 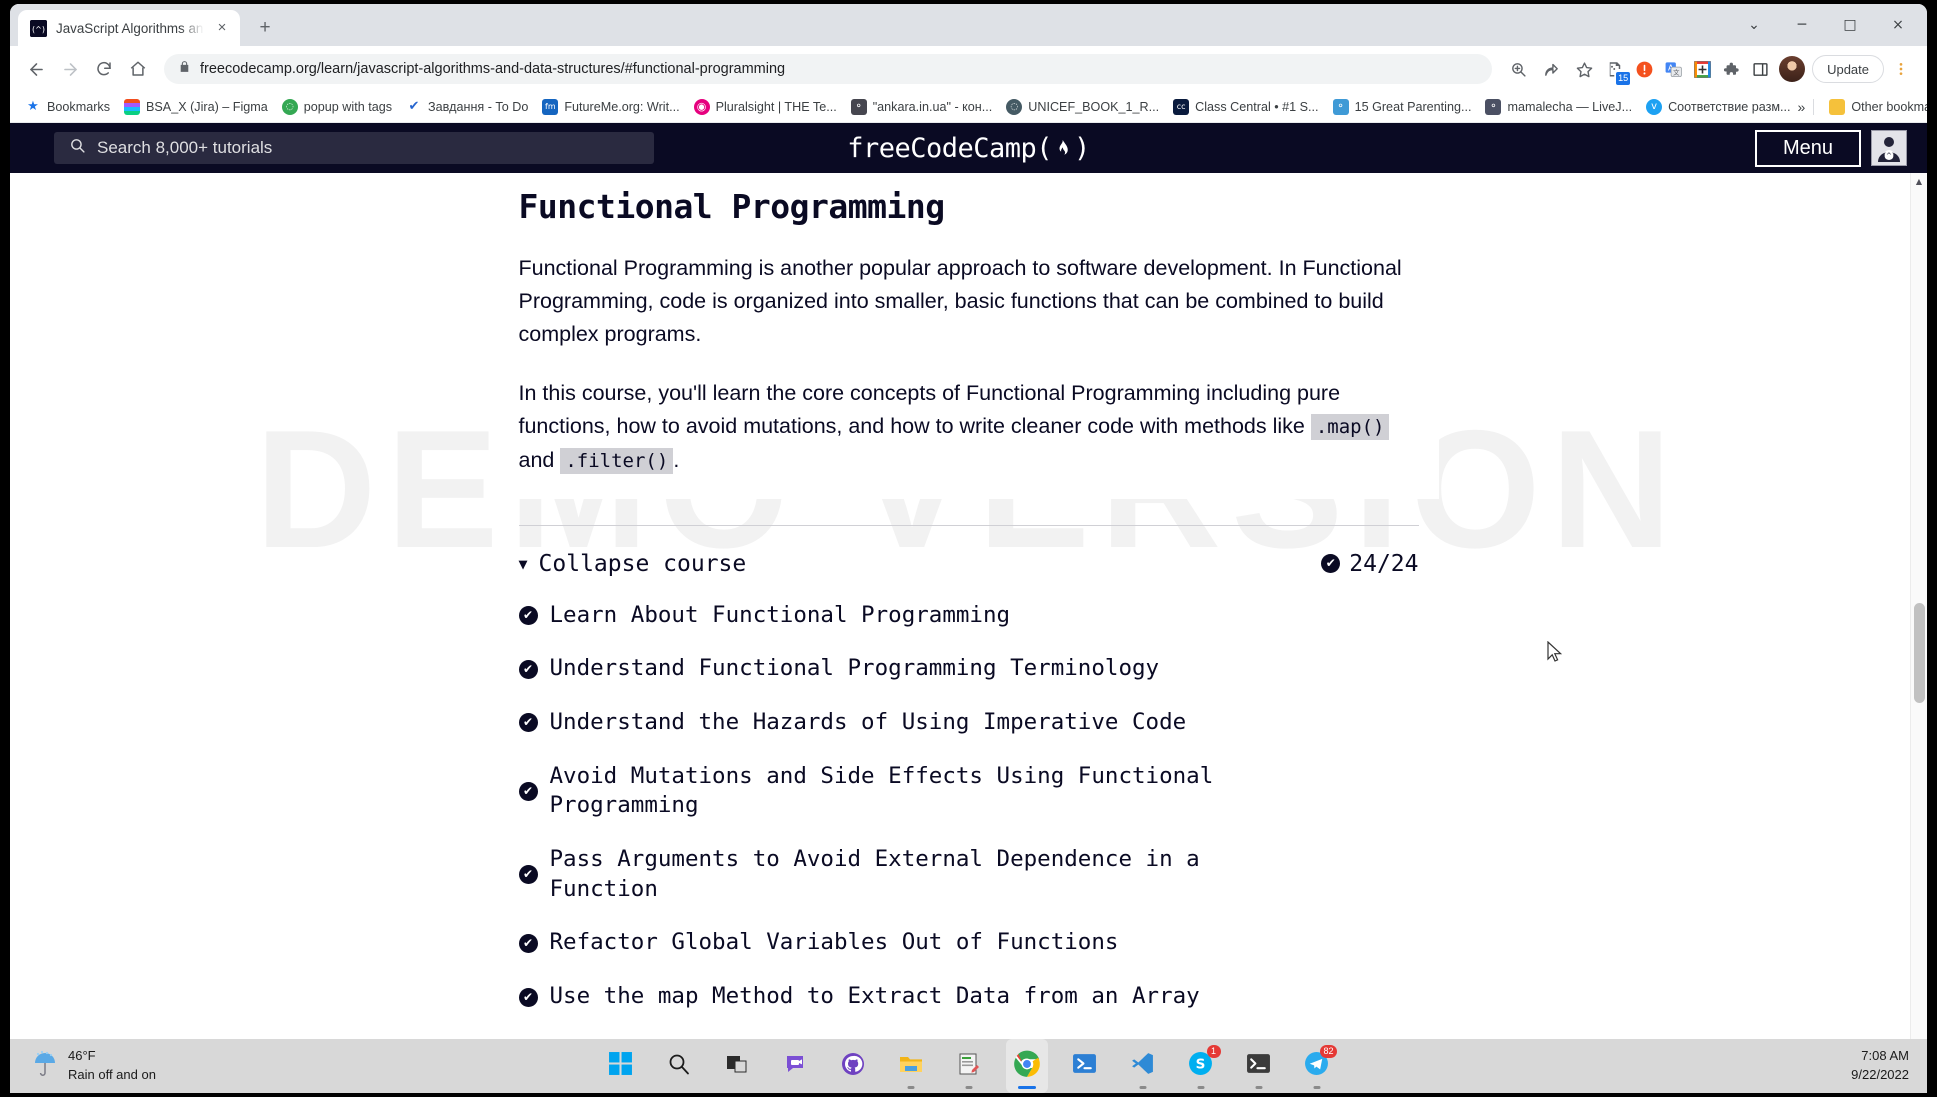 I want to click on taskbar-windows-terminal, so click(x=1259, y=1066).